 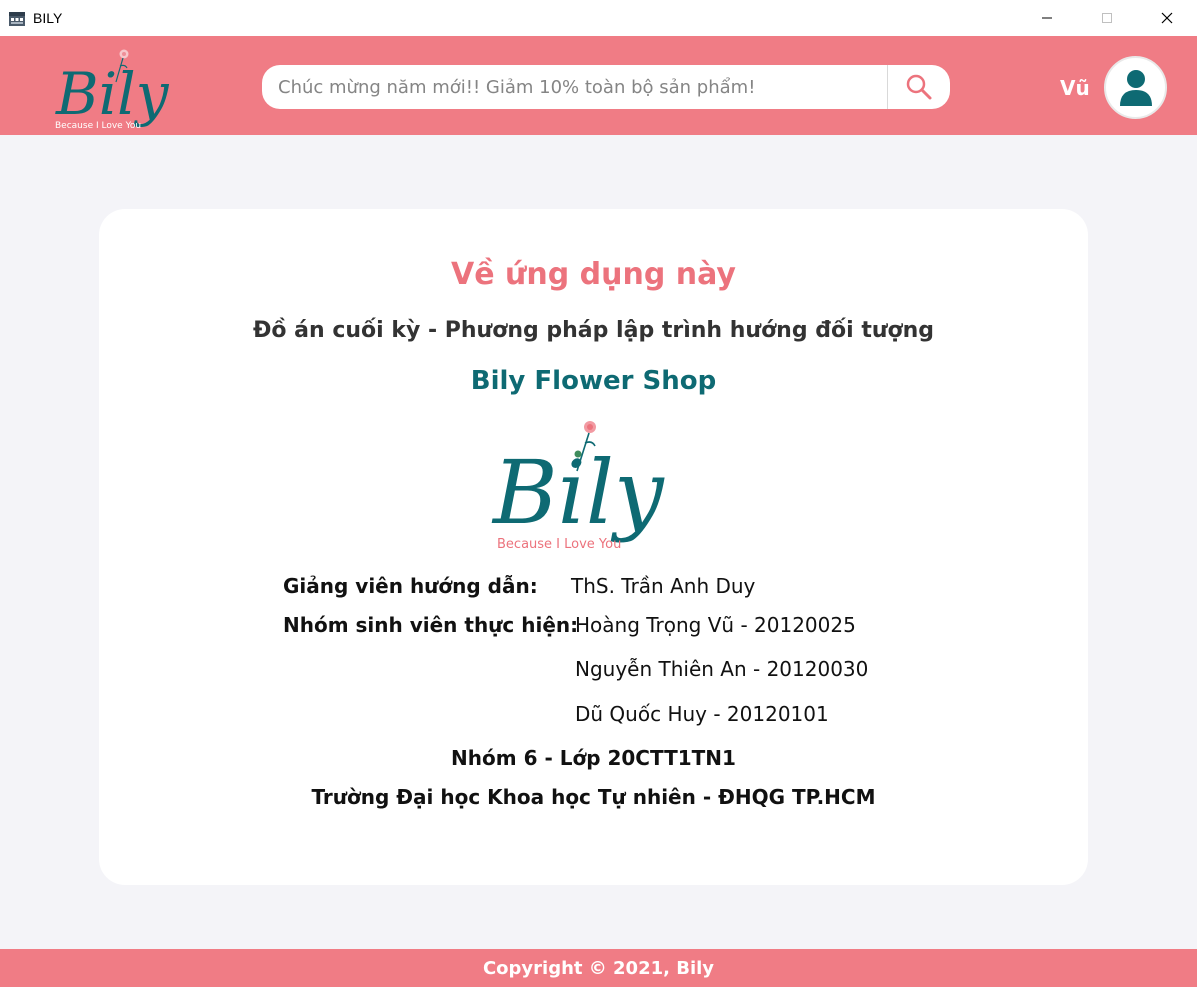 What do you see at coordinates (715, 625) in the screenshot?
I see `student-item: Hoàng Trọng Vũ - 20120025` at bounding box center [715, 625].